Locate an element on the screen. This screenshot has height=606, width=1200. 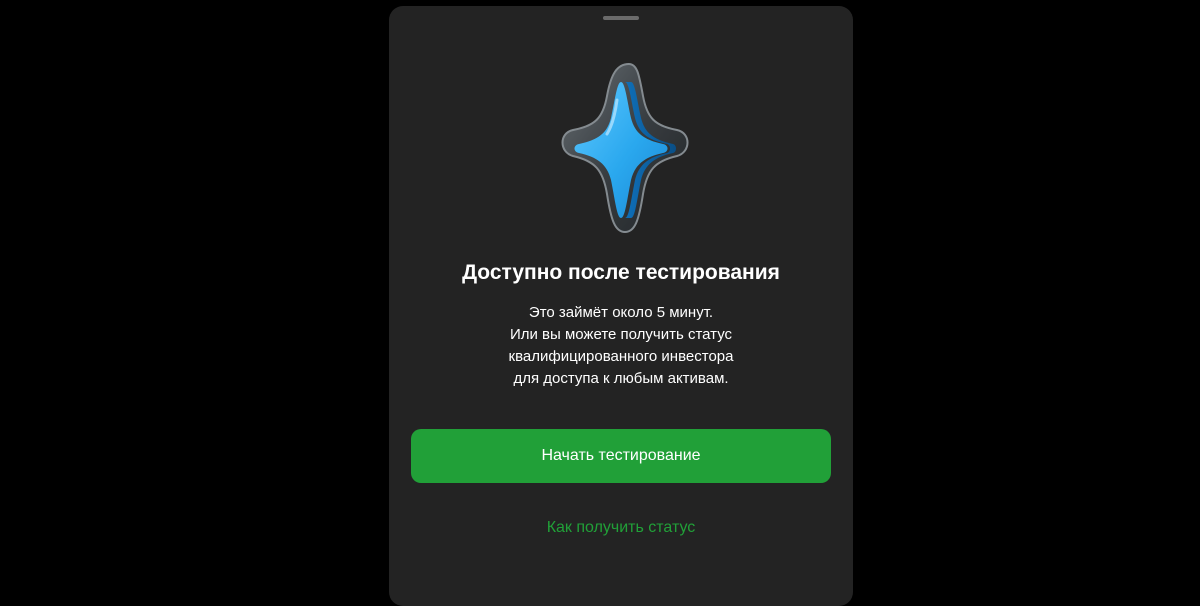
blue-star-icon is located at coordinates (621, 148).